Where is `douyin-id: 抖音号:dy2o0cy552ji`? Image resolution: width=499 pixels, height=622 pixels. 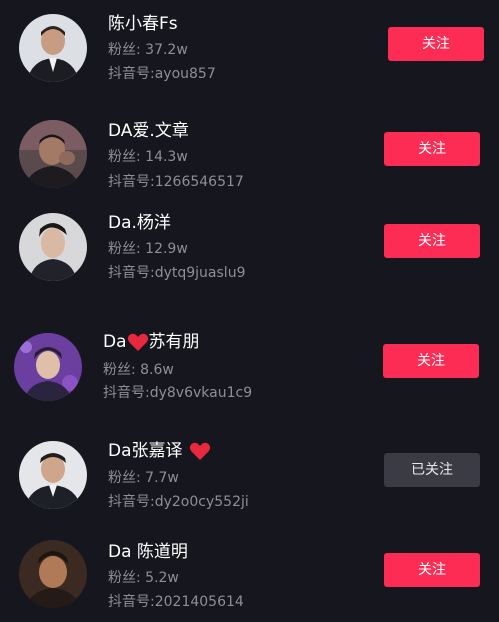
douyin-id: 抖音号:dy2o0cy552ji is located at coordinates (178, 502).